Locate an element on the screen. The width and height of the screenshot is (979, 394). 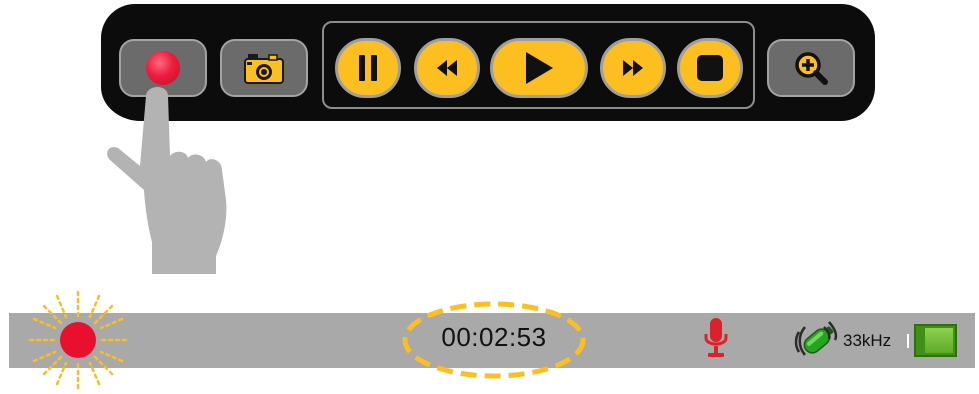
battery-icon is located at coordinates (935, 340).